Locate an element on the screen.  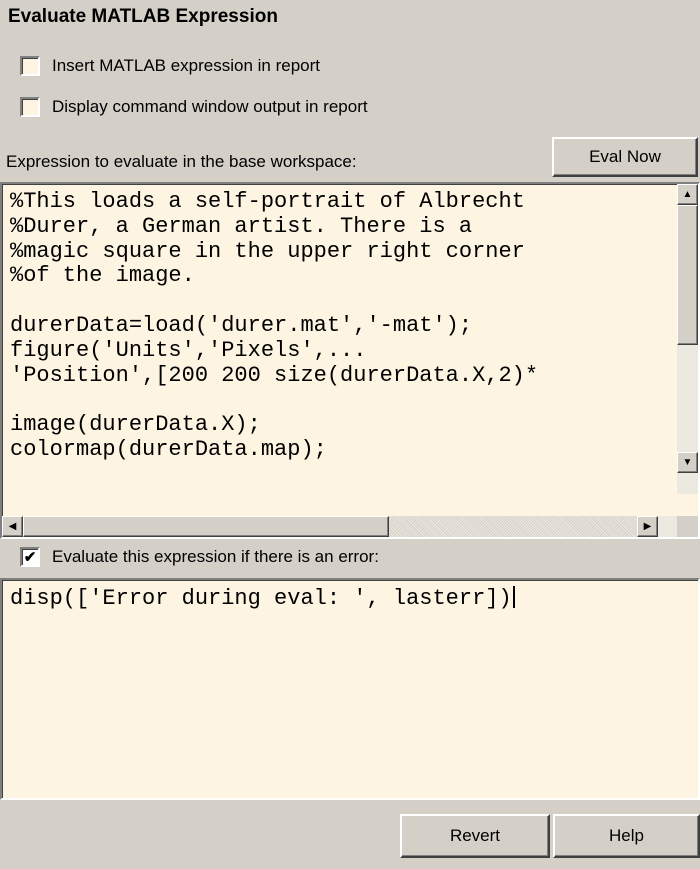
help-button: Help is located at coordinates (626, 836).